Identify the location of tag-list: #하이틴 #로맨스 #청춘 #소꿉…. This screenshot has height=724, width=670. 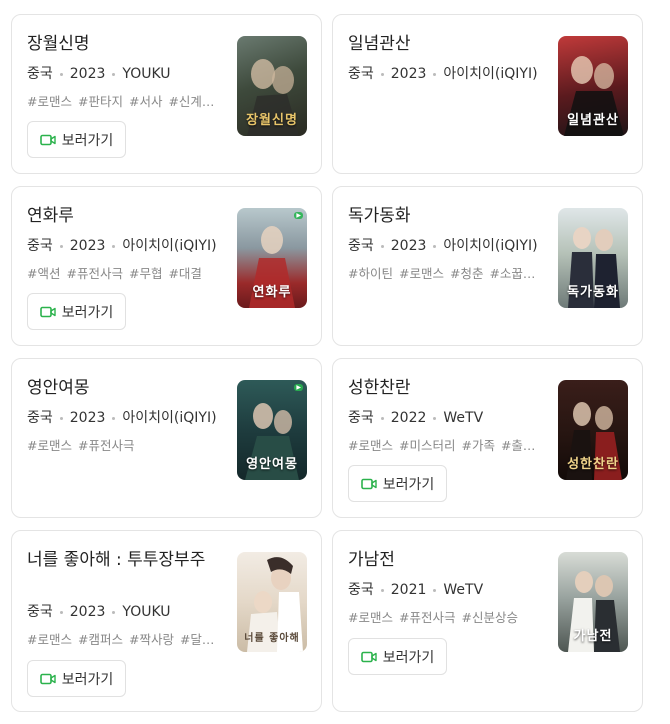
(446, 272).